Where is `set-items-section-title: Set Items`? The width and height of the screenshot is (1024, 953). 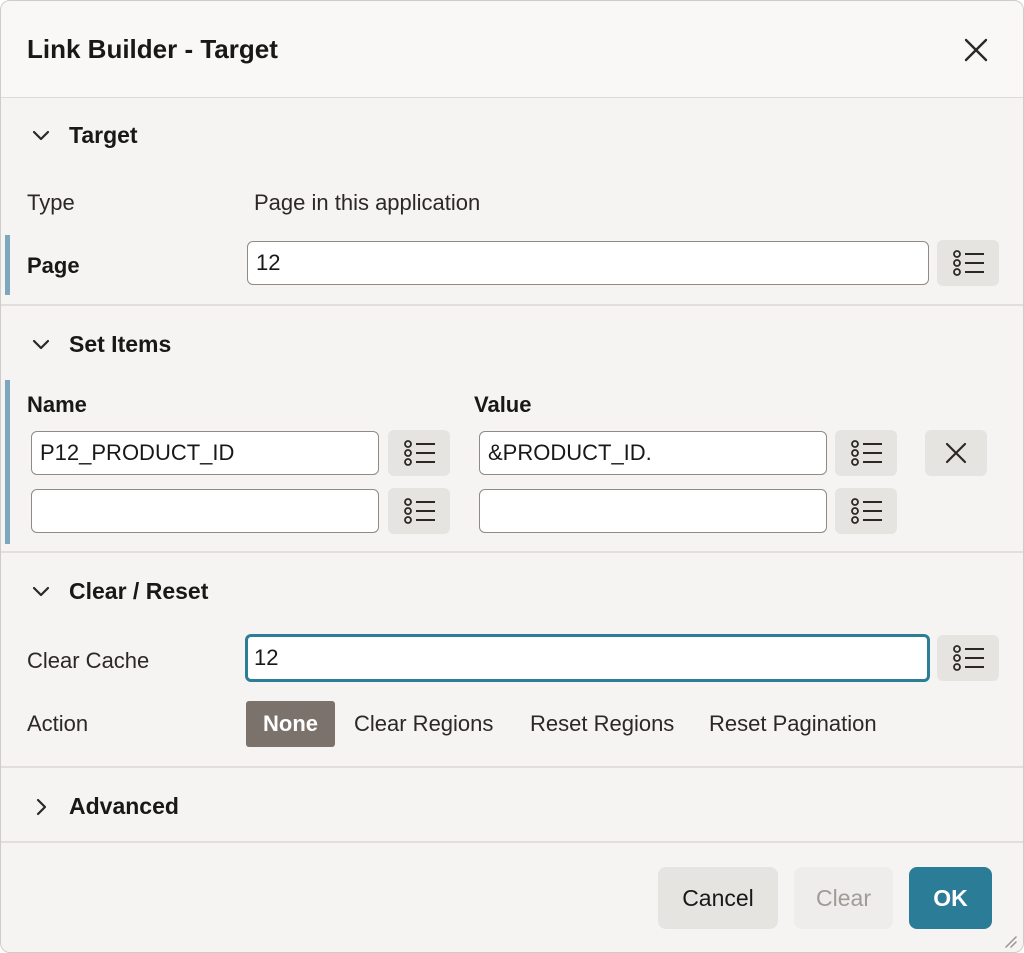
set-items-section-title: Set Items is located at coordinates (120, 344).